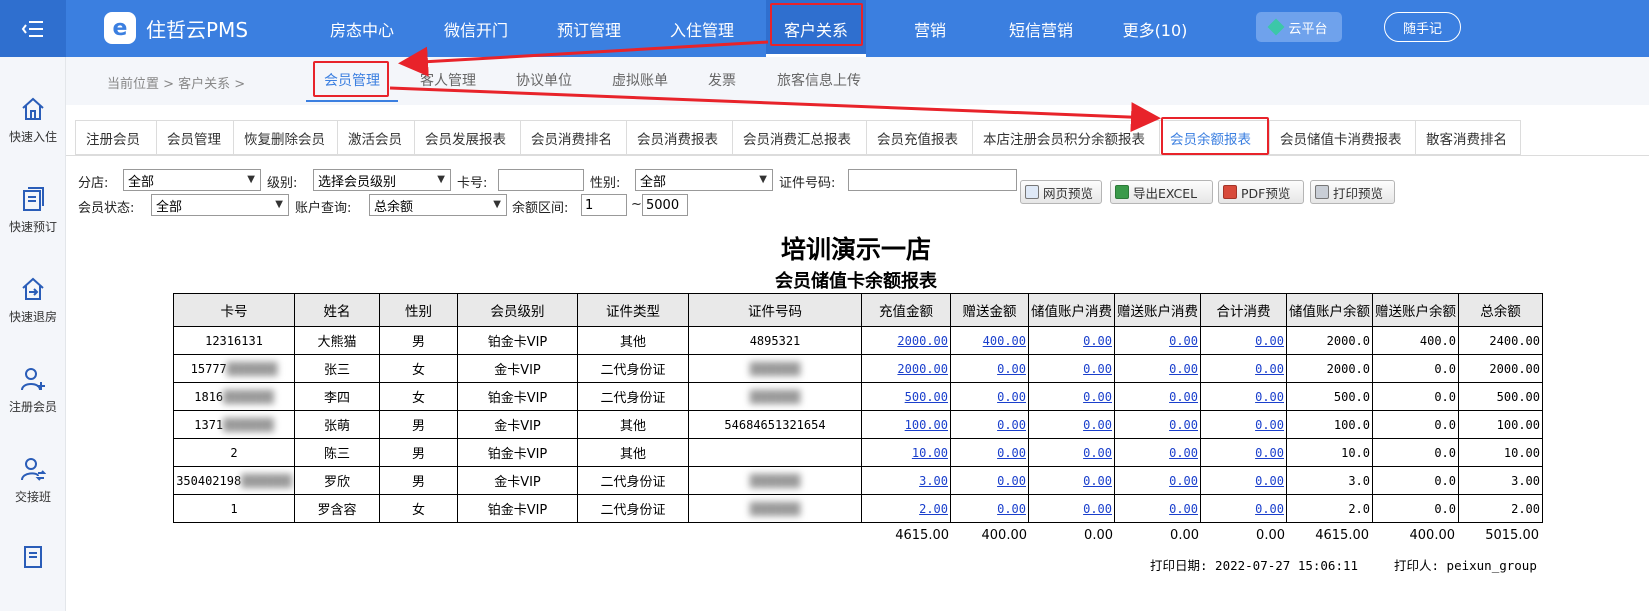 The width and height of the screenshot is (1649, 611). What do you see at coordinates (476, 28) in the screenshot?
I see `nav-wechat-door: 微信开门` at bounding box center [476, 28].